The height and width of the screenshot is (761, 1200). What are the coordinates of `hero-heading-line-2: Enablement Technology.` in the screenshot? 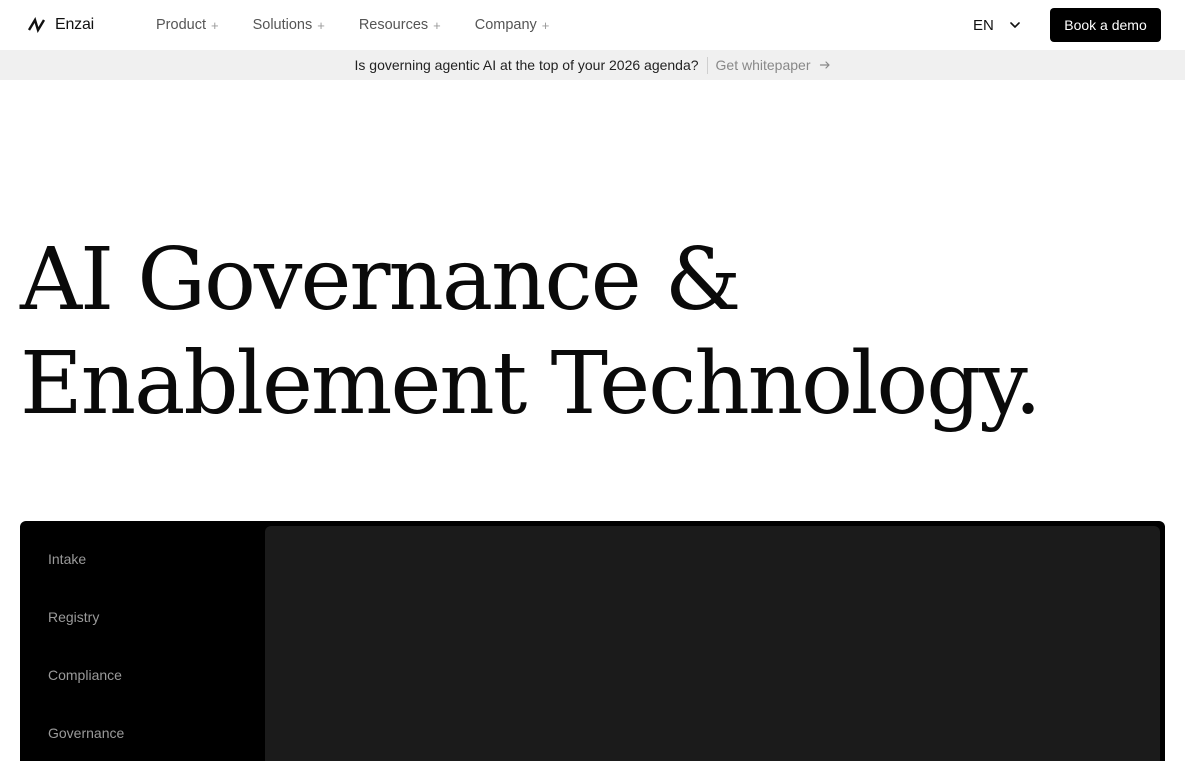 It's located at (531, 384).